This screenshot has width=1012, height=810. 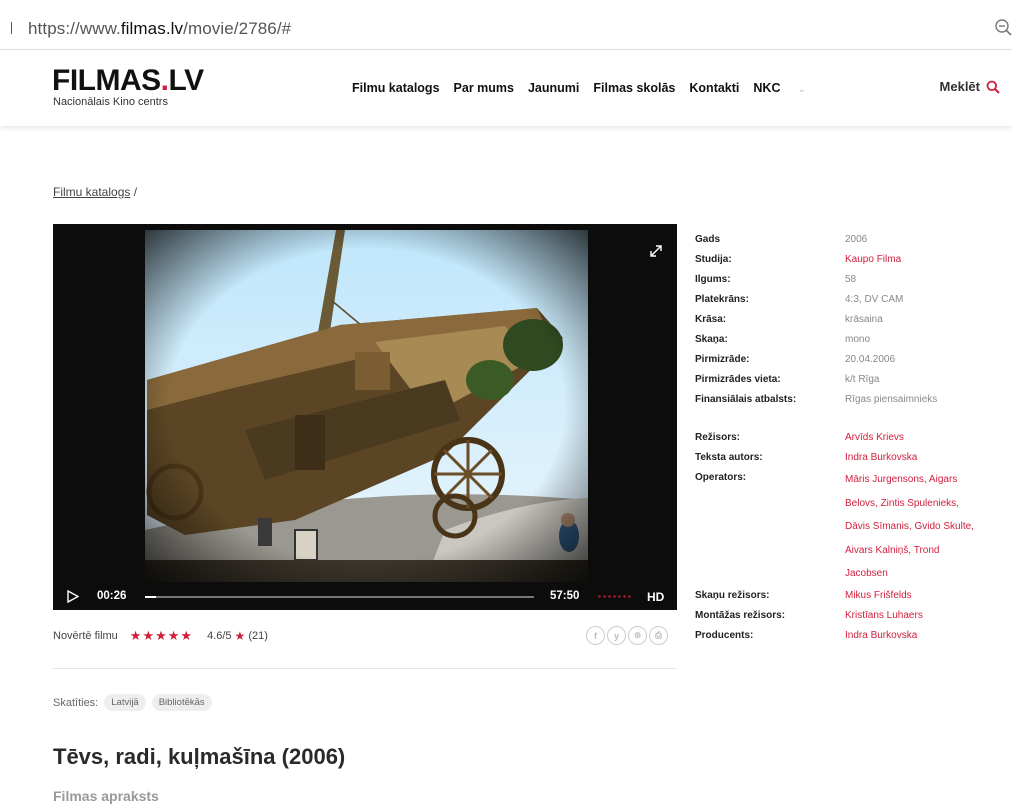 I want to click on social-share: f y ⊕ ⎙, so click(x=626, y=635).